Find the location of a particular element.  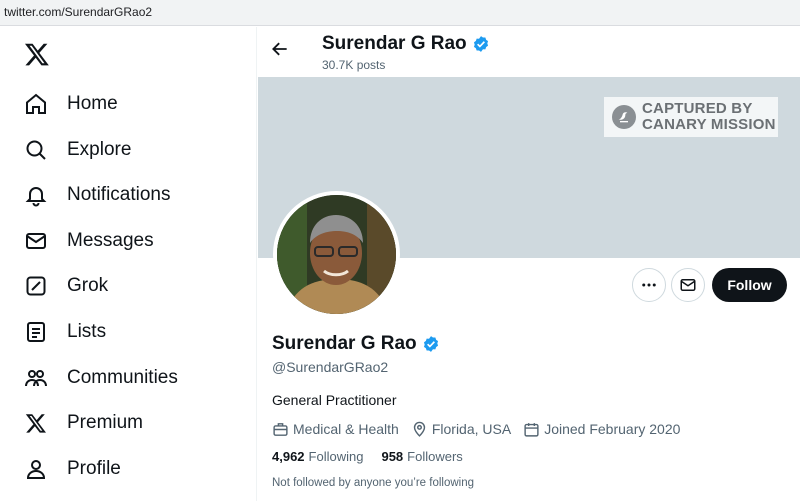

sidebar-item-label: Notifications is located at coordinates (119, 194).